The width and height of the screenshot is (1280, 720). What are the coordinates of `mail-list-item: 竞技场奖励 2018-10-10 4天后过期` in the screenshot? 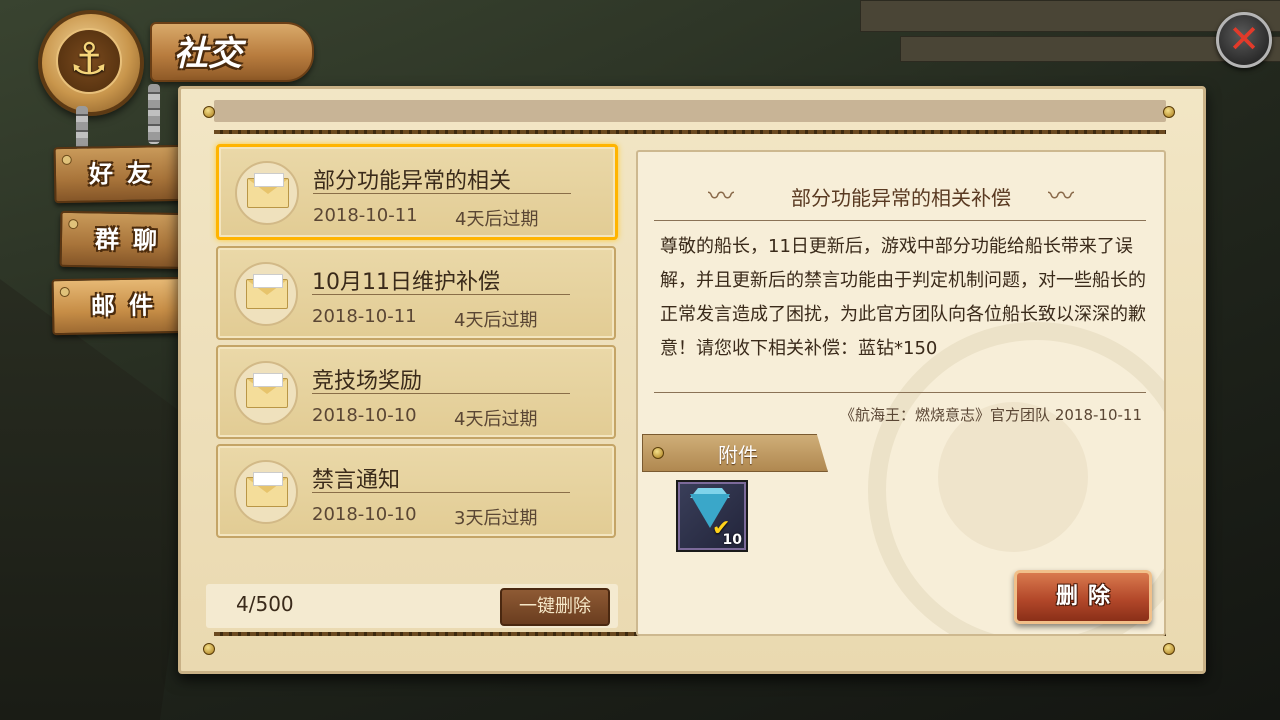 It's located at (416, 392).